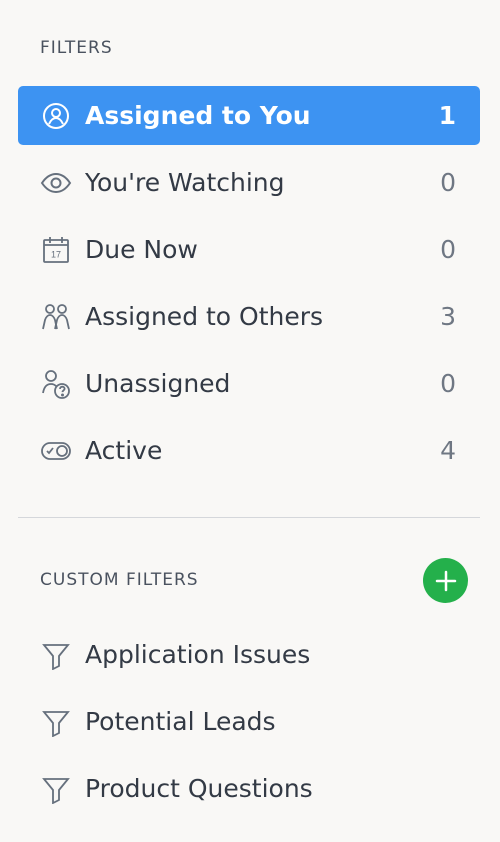 This screenshot has width=500, height=842. I want to click on filter-count: 3, so click(448, 316).